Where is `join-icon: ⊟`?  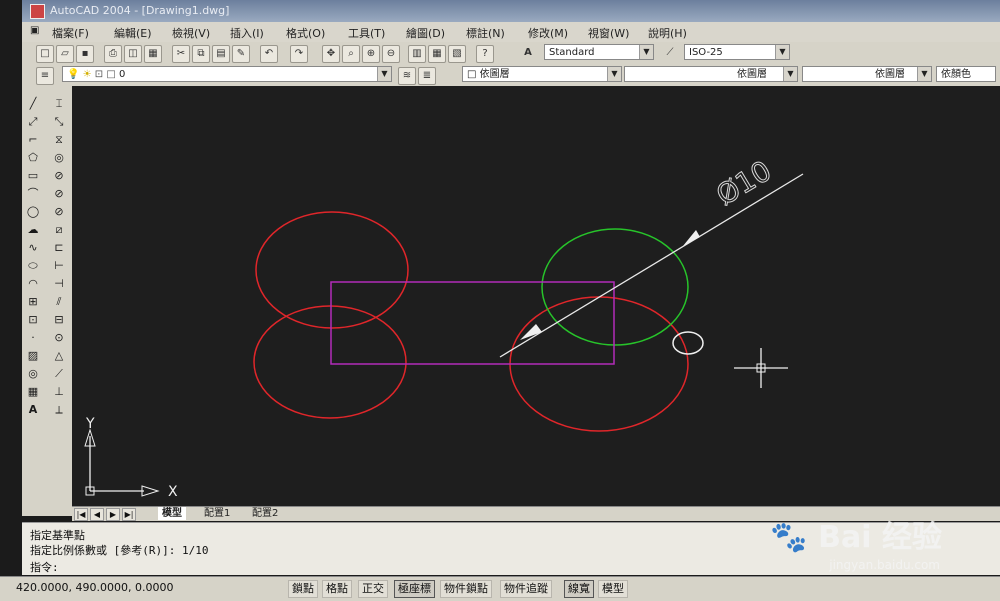 join-icon: ⊟ is located at coordinates (59, 319).